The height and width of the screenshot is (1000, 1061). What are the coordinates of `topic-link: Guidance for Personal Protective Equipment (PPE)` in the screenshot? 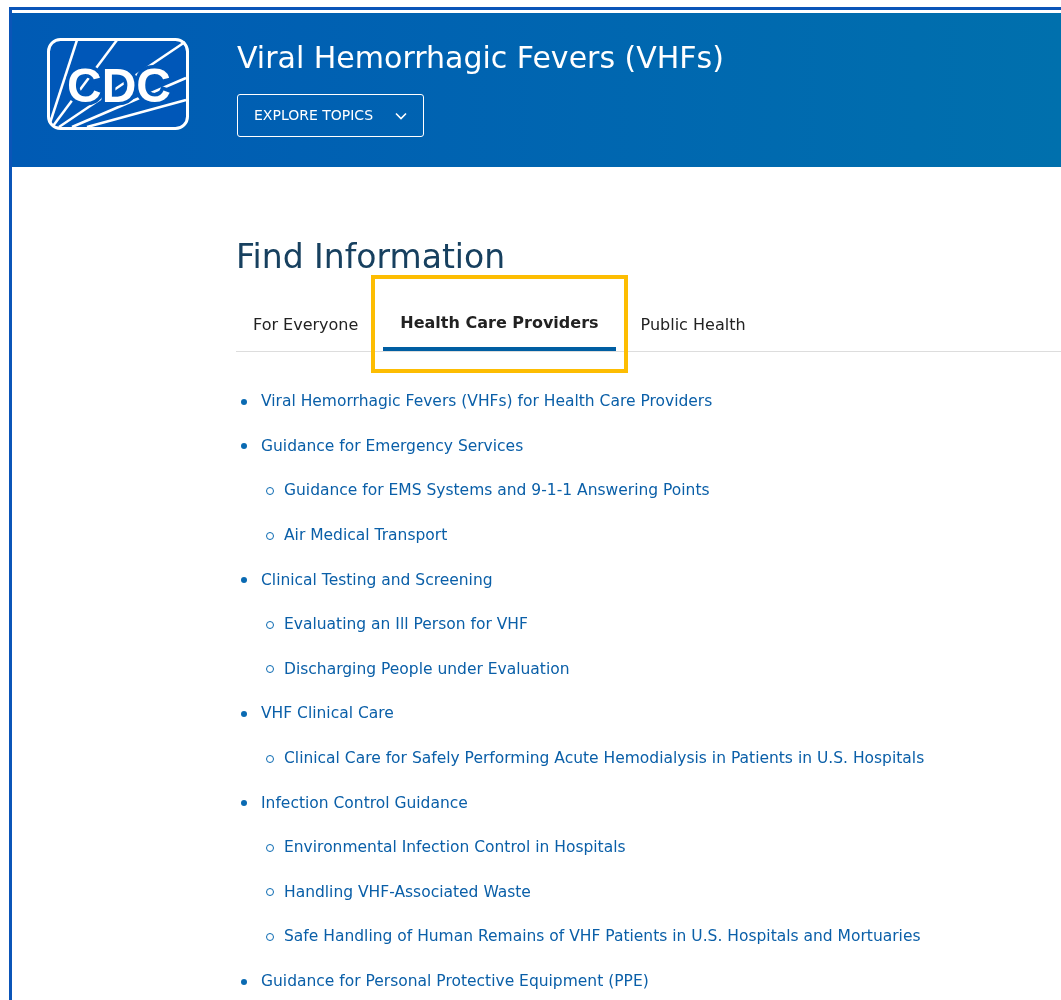 It's located at (455, 982).